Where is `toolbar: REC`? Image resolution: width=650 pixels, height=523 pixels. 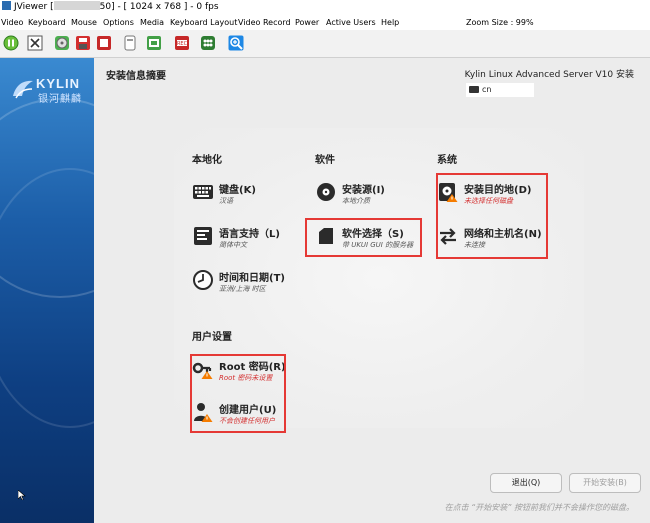 toolbar: REC is located at coordinates (325, 44).